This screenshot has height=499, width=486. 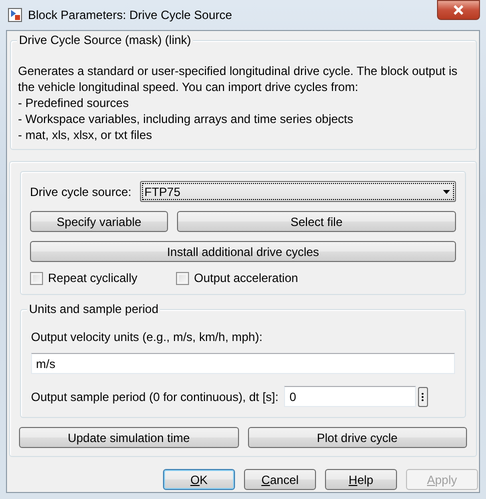 What do you see at coordinates (81, 191) in the screenshot?
I see `field-label: Drive cycle source:` at bounding box center [81, 191].